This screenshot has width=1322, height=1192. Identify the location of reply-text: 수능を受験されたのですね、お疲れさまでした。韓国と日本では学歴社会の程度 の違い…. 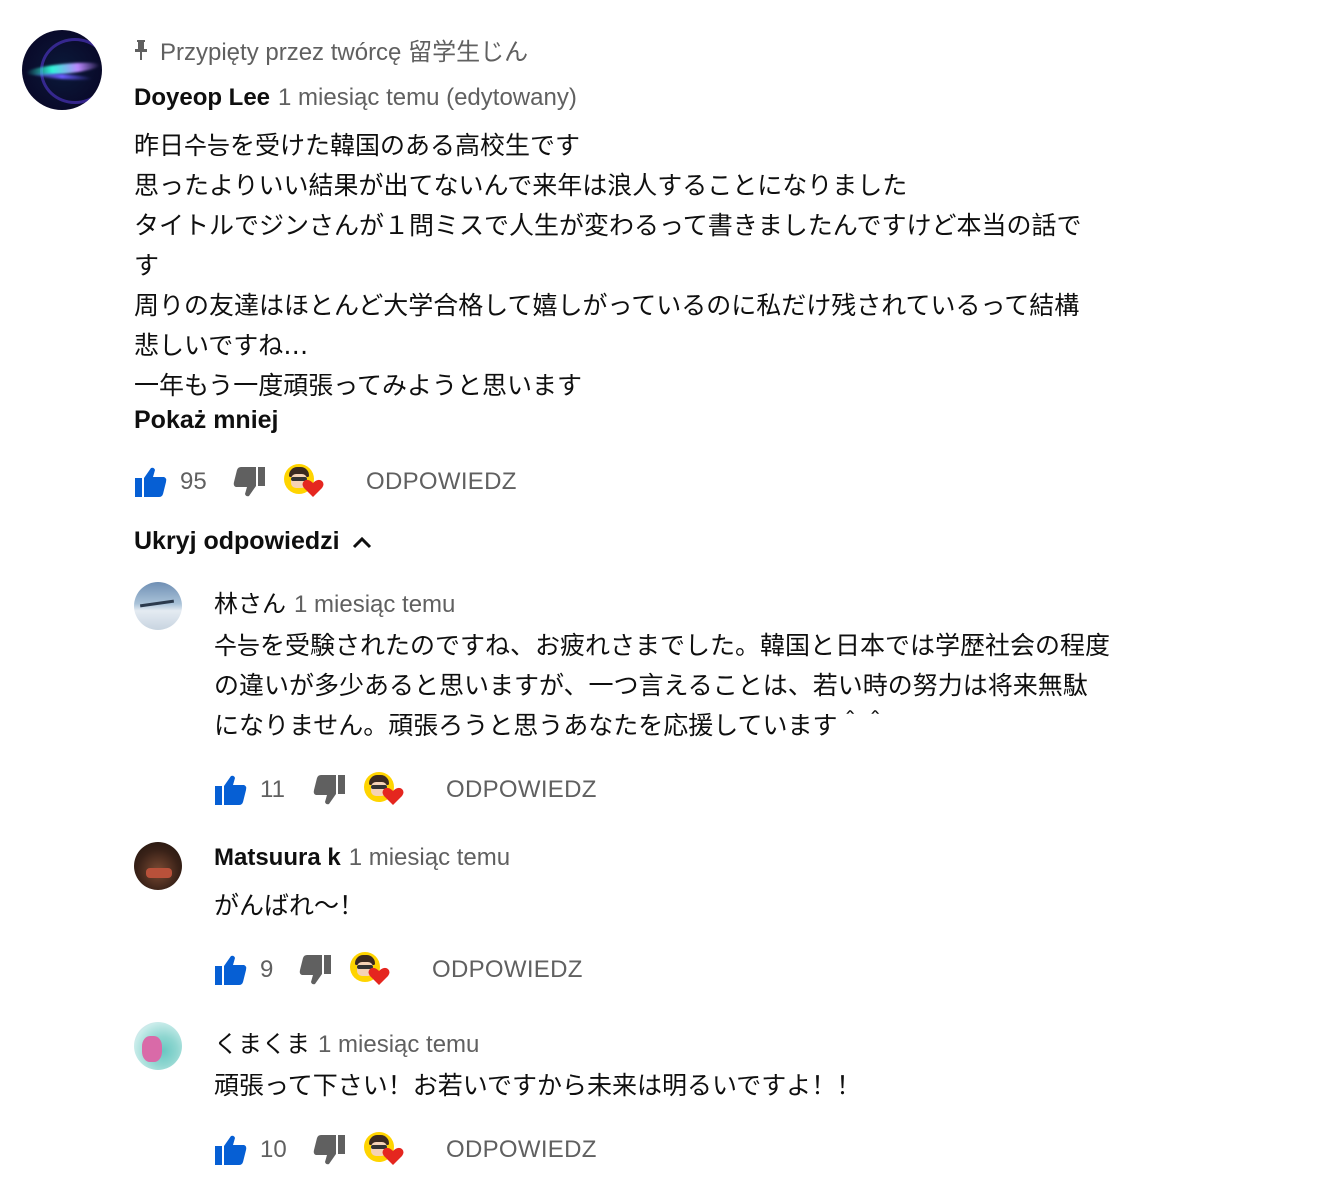
(662, 686).